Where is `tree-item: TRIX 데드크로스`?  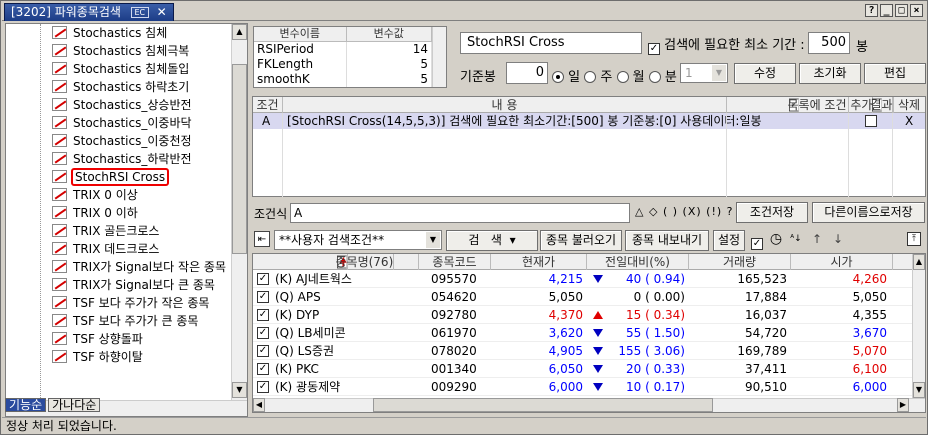
tree-item: TRIX 데드크로스 is located at coordinates (82, 249).